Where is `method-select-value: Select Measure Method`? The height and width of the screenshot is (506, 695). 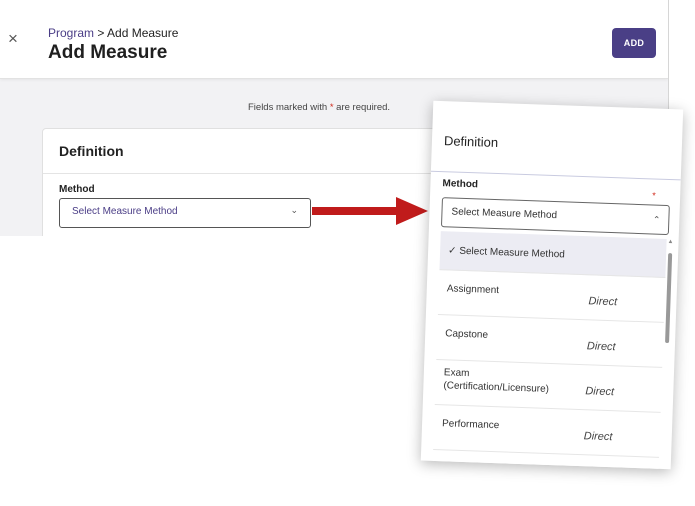 method-select-value: Select Measure Method is located at coordinates (125, 211).